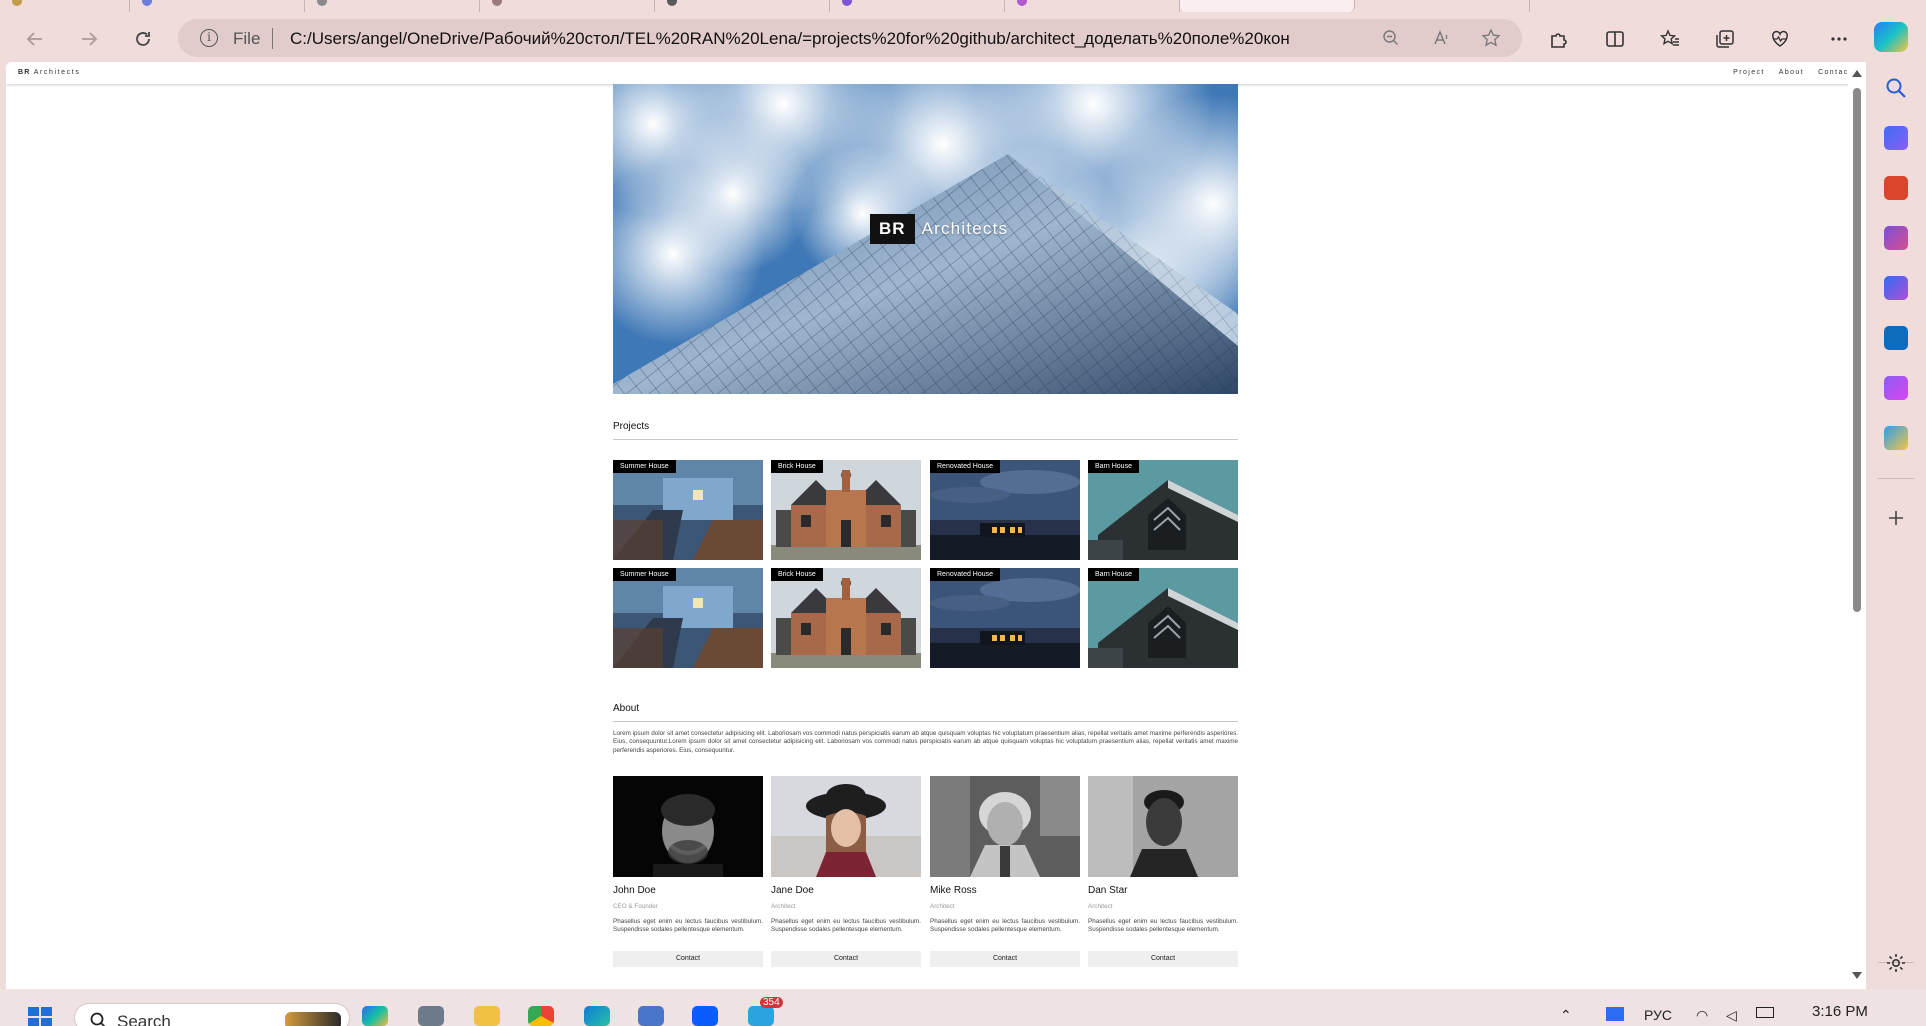 The height and width of the screenshot is (1026, 1926). I want to click on language-indicator: РУС, so click(1658, 1015).